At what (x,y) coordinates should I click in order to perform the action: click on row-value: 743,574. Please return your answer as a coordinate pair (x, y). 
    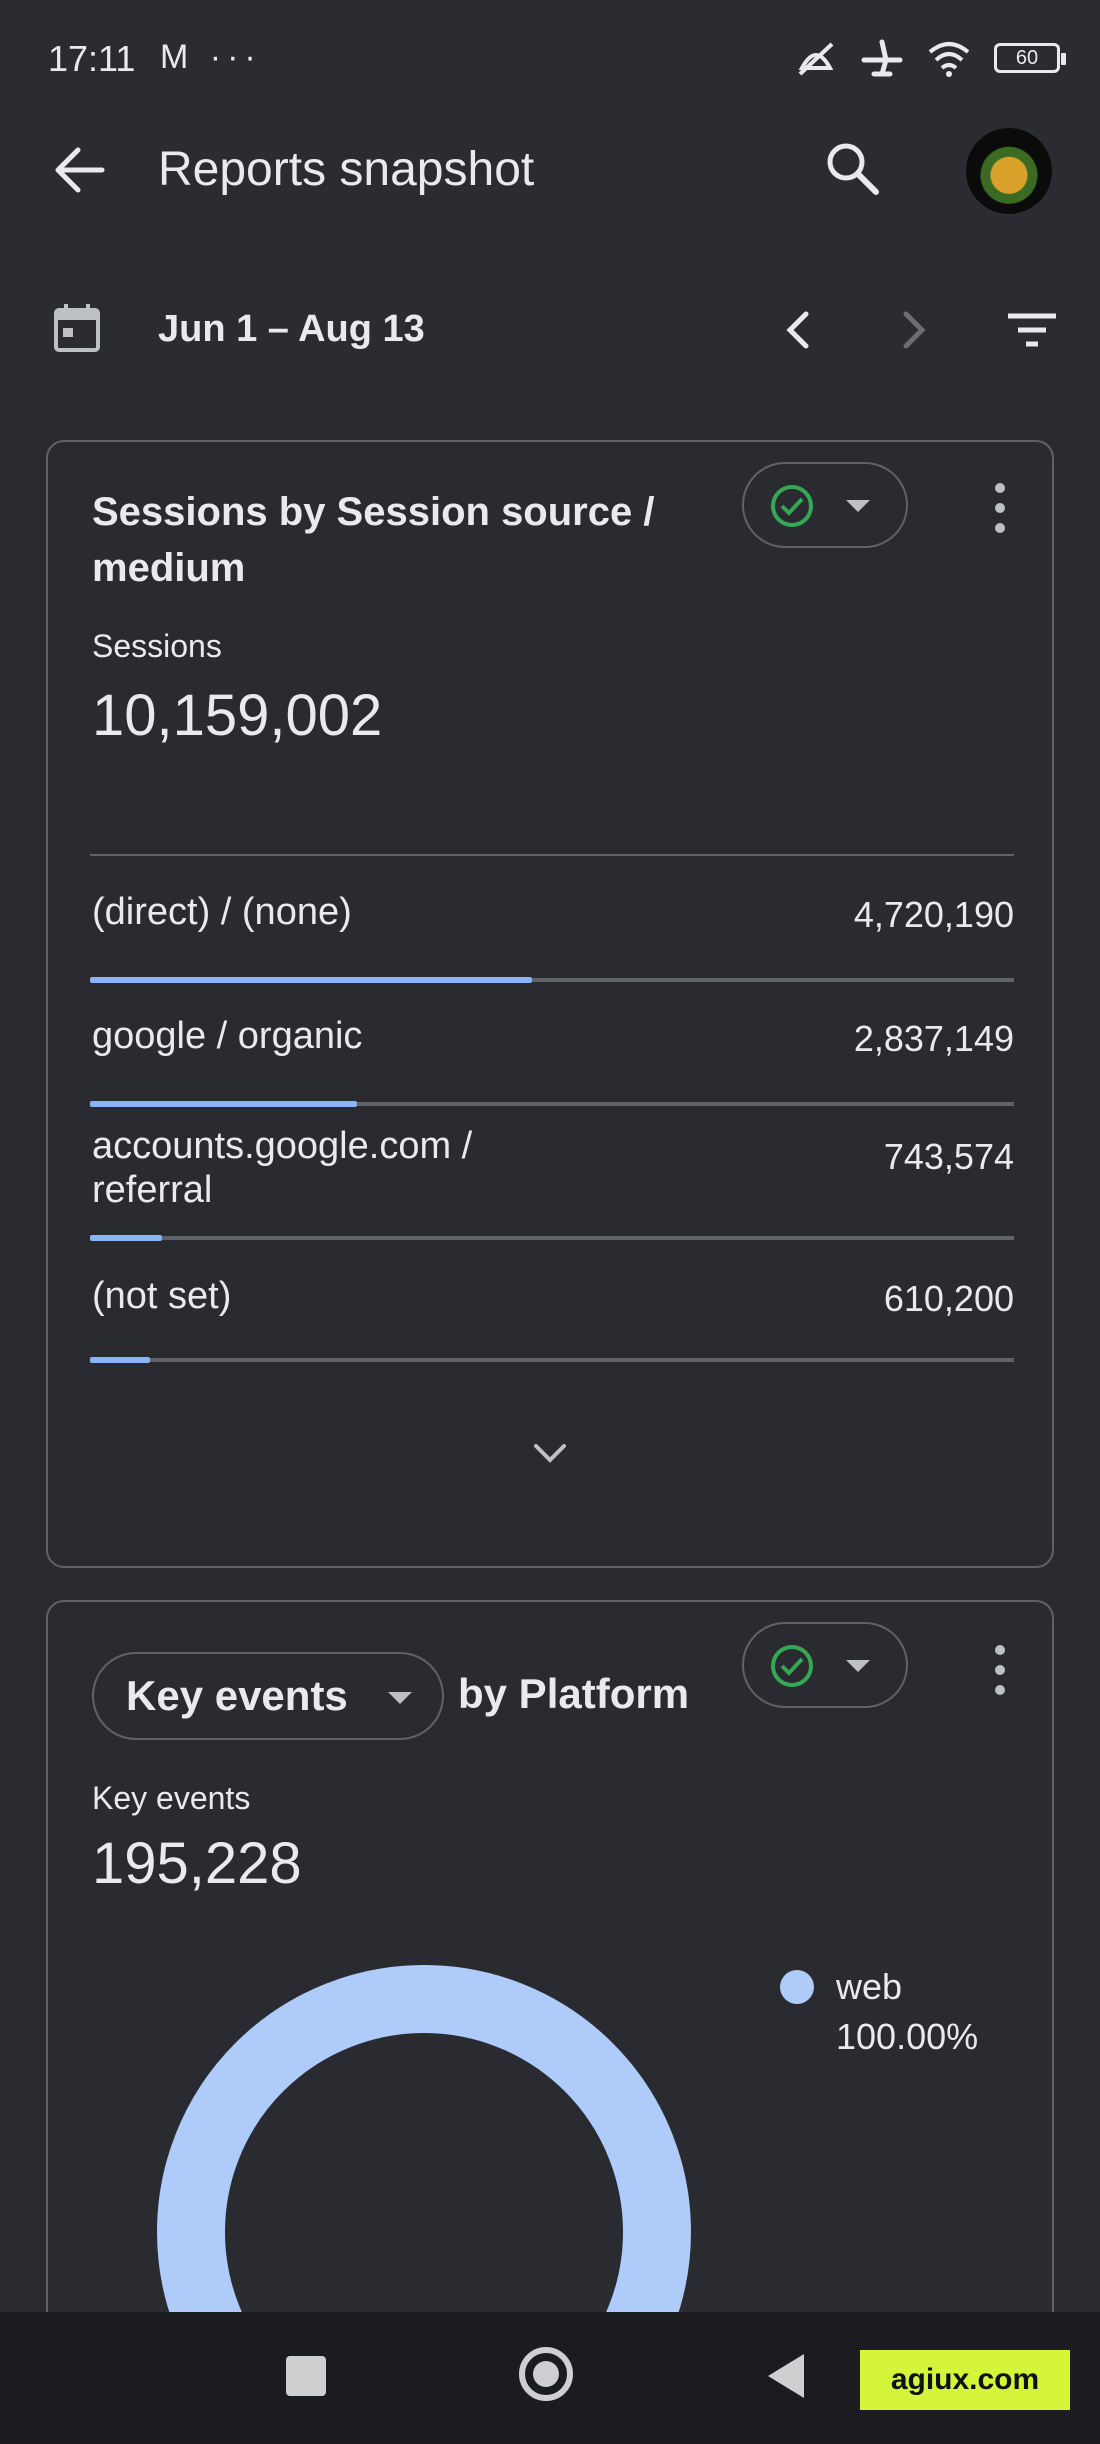
    Looking at the image, I should click on (948, 1156).